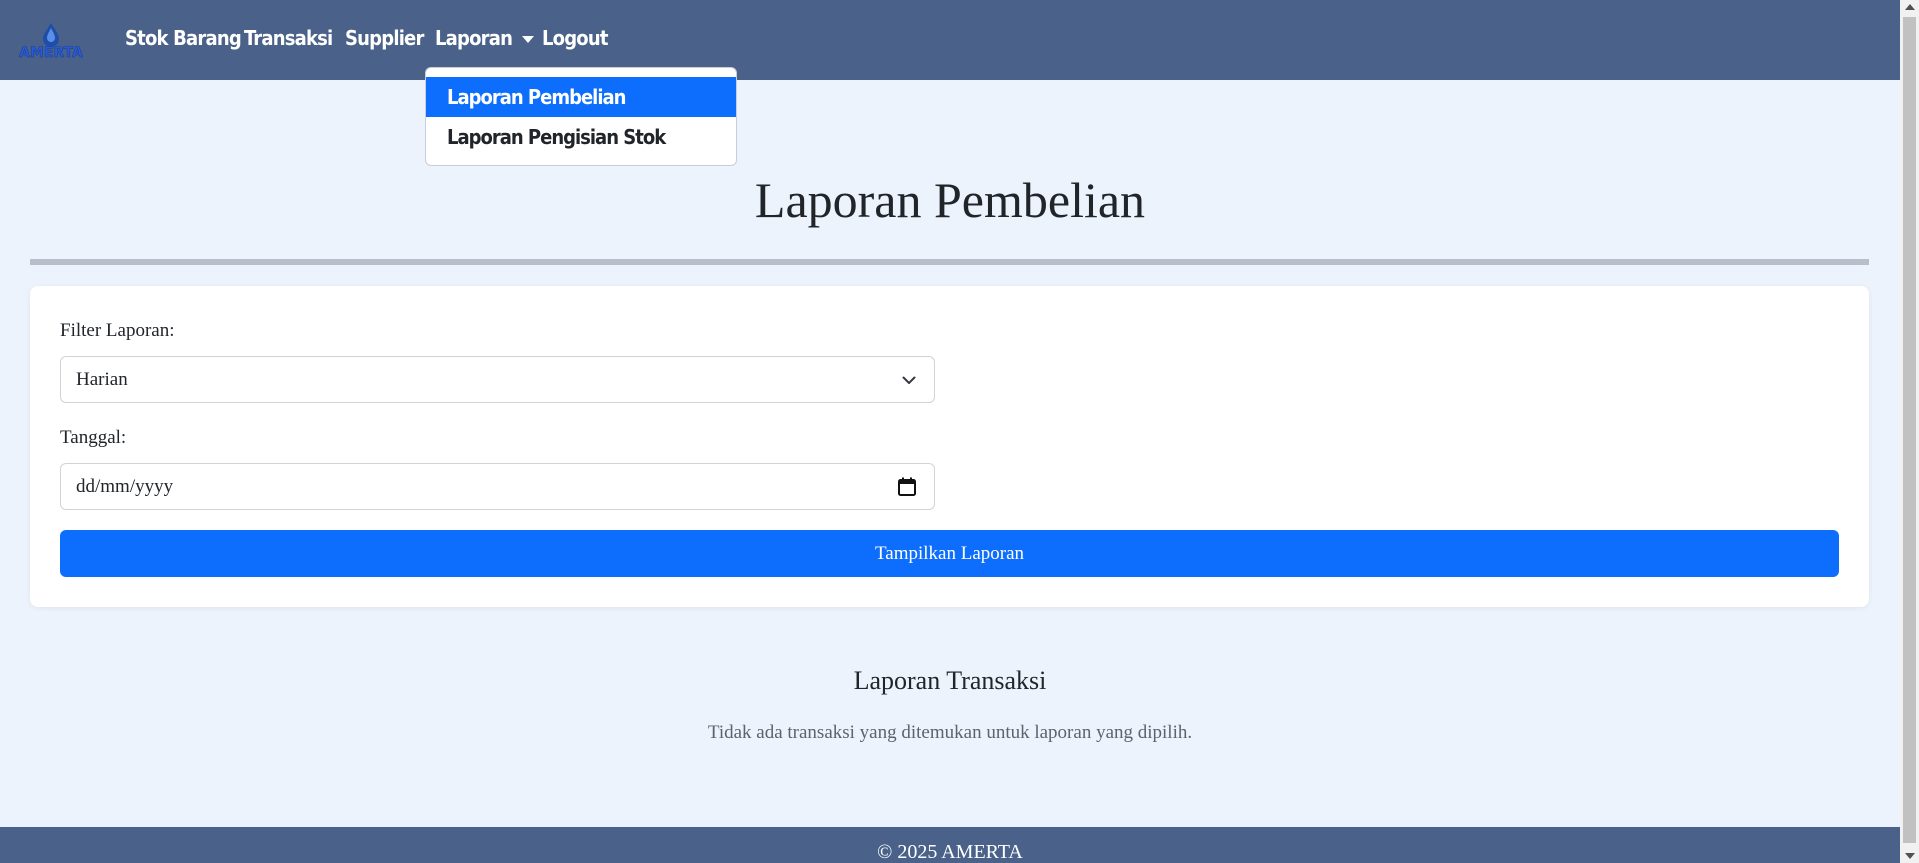 This screenshot has height=863, width=1919. I want to click on vertical-scrollbar, so click(1909, 431).